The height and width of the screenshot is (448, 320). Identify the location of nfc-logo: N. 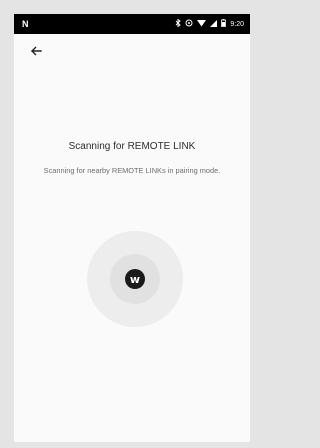
(25, 24).